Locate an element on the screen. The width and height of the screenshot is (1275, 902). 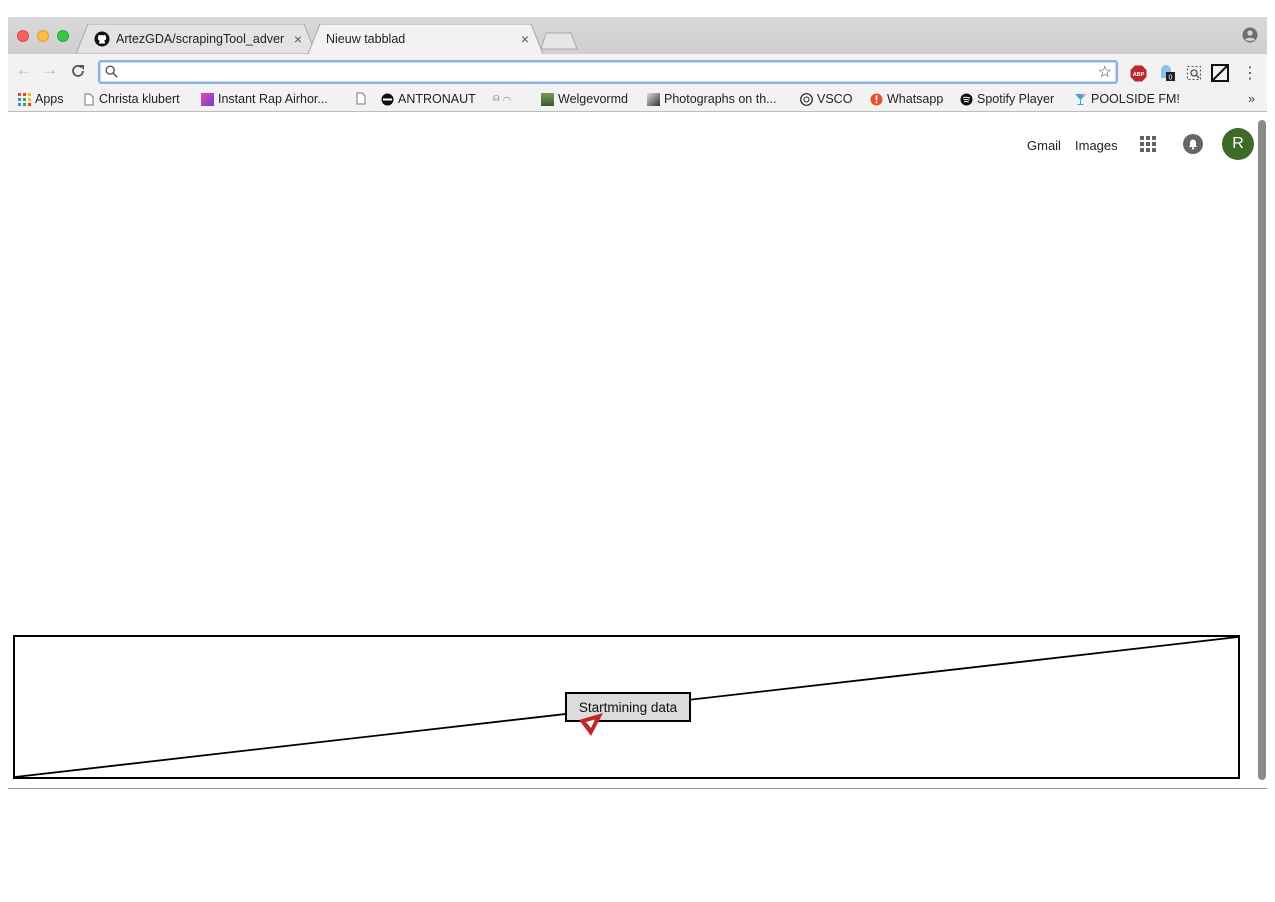
browser-toolbar: ← → ☆ ABP 0 ⋮ is located at coordinates (637, 71).